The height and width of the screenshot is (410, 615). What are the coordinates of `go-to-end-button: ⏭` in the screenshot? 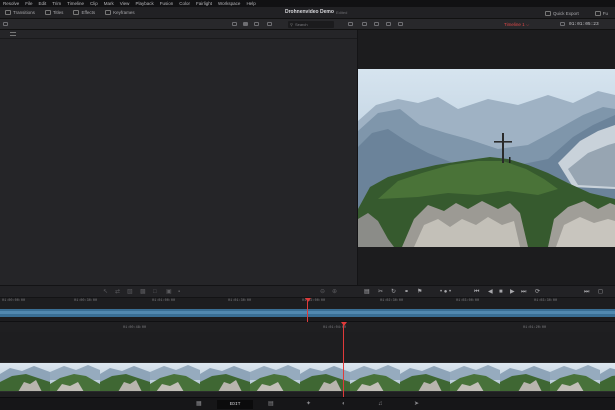 It's located at (523, 292).